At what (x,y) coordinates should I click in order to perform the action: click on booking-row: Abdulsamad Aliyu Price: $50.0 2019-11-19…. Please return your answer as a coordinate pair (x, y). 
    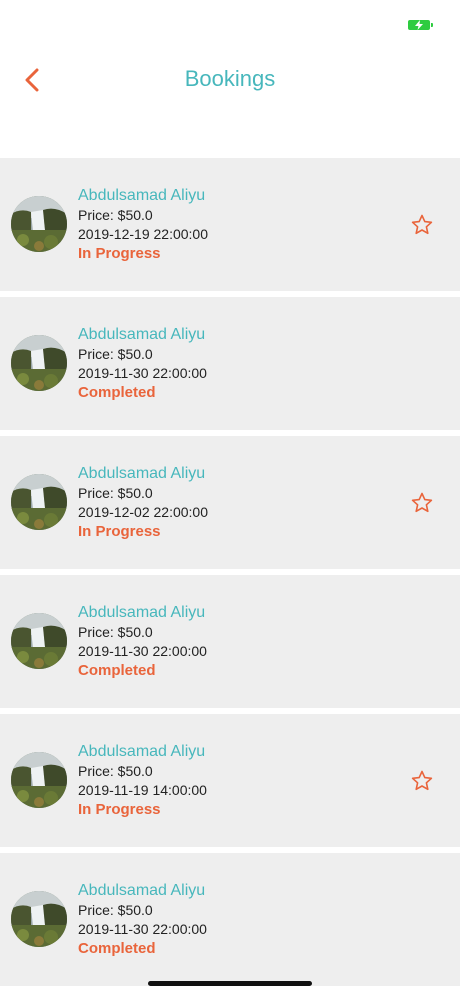
    Looking at the image, I should click on (230, 780).